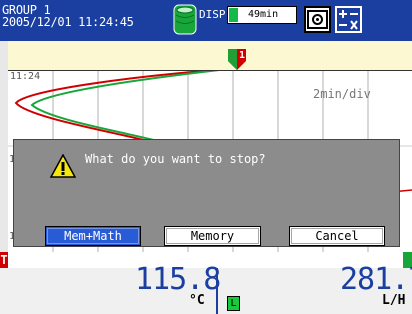  What do you see at coordinates (63, 166) in the screenshot?
I see `warning-icon` at bounding box center [63, 166].